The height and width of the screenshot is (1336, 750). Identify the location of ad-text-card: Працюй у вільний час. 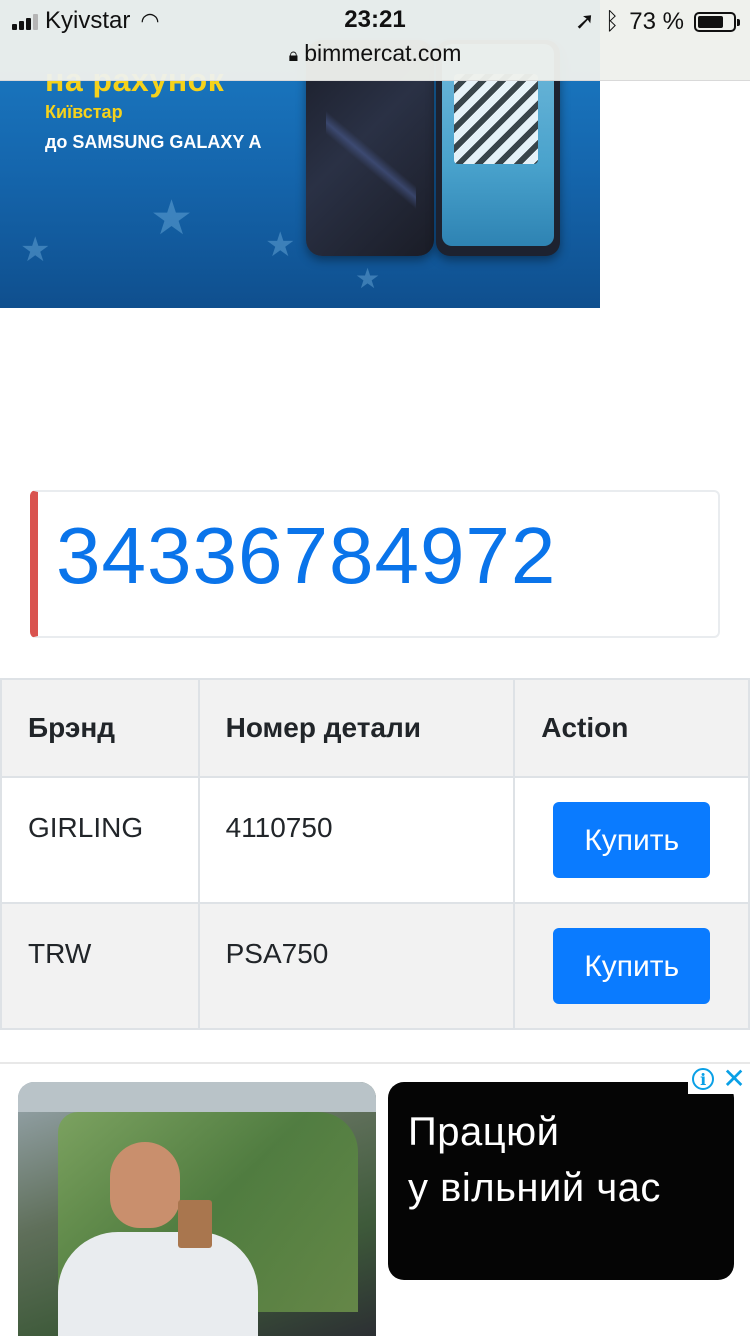
(561, 1181).